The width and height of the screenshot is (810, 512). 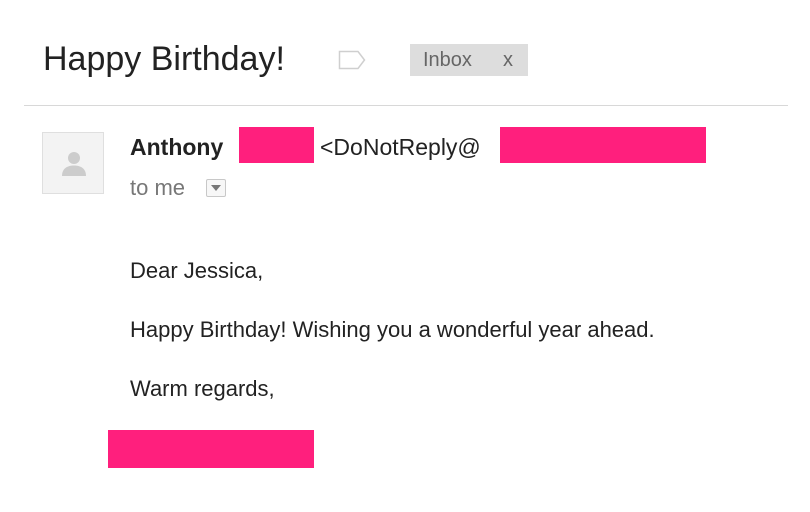 I want to click on remove-label-button: x, so click(x=508, y=60).